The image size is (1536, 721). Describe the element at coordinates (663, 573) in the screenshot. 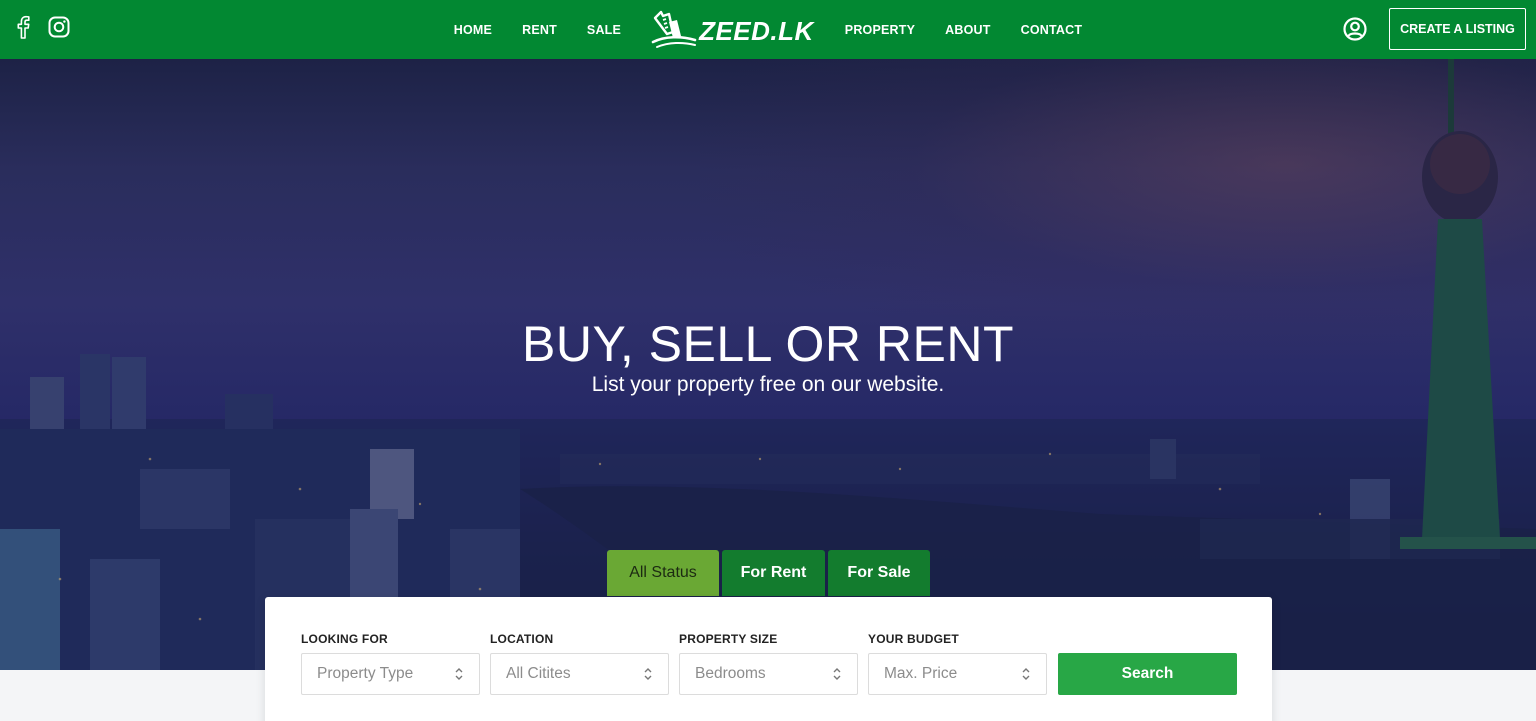

I see `tab-all-status: All Status` at that location.